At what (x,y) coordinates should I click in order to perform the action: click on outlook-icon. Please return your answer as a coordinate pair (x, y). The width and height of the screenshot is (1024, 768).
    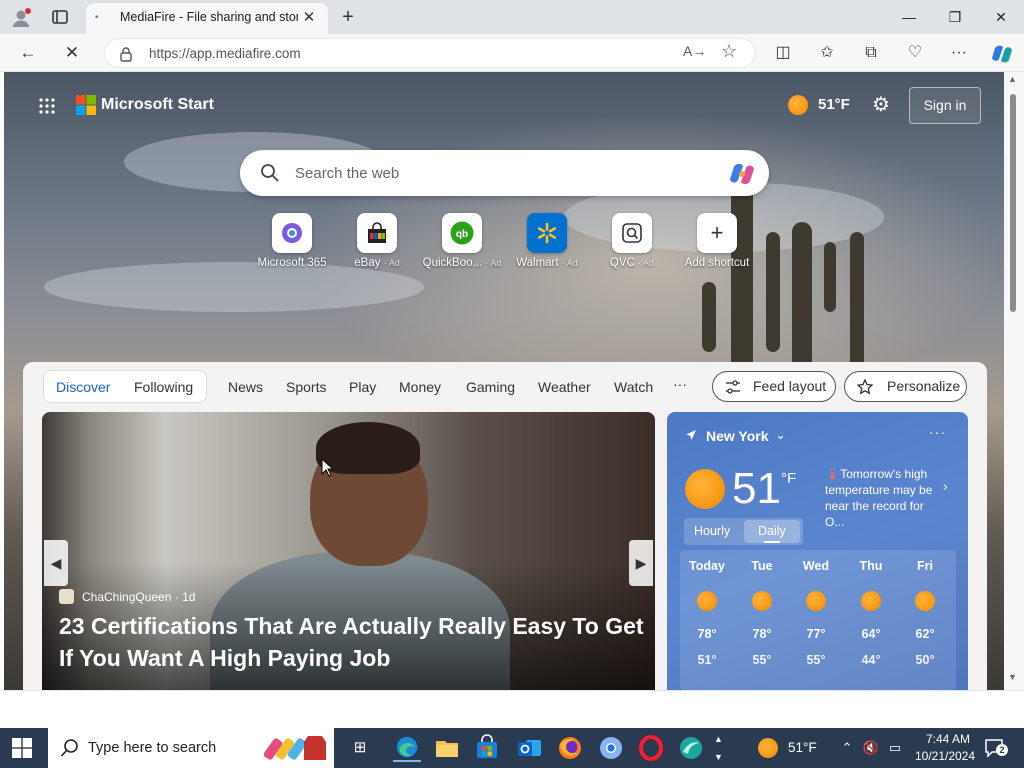
    Looking at the image, I should click on (529, 748).